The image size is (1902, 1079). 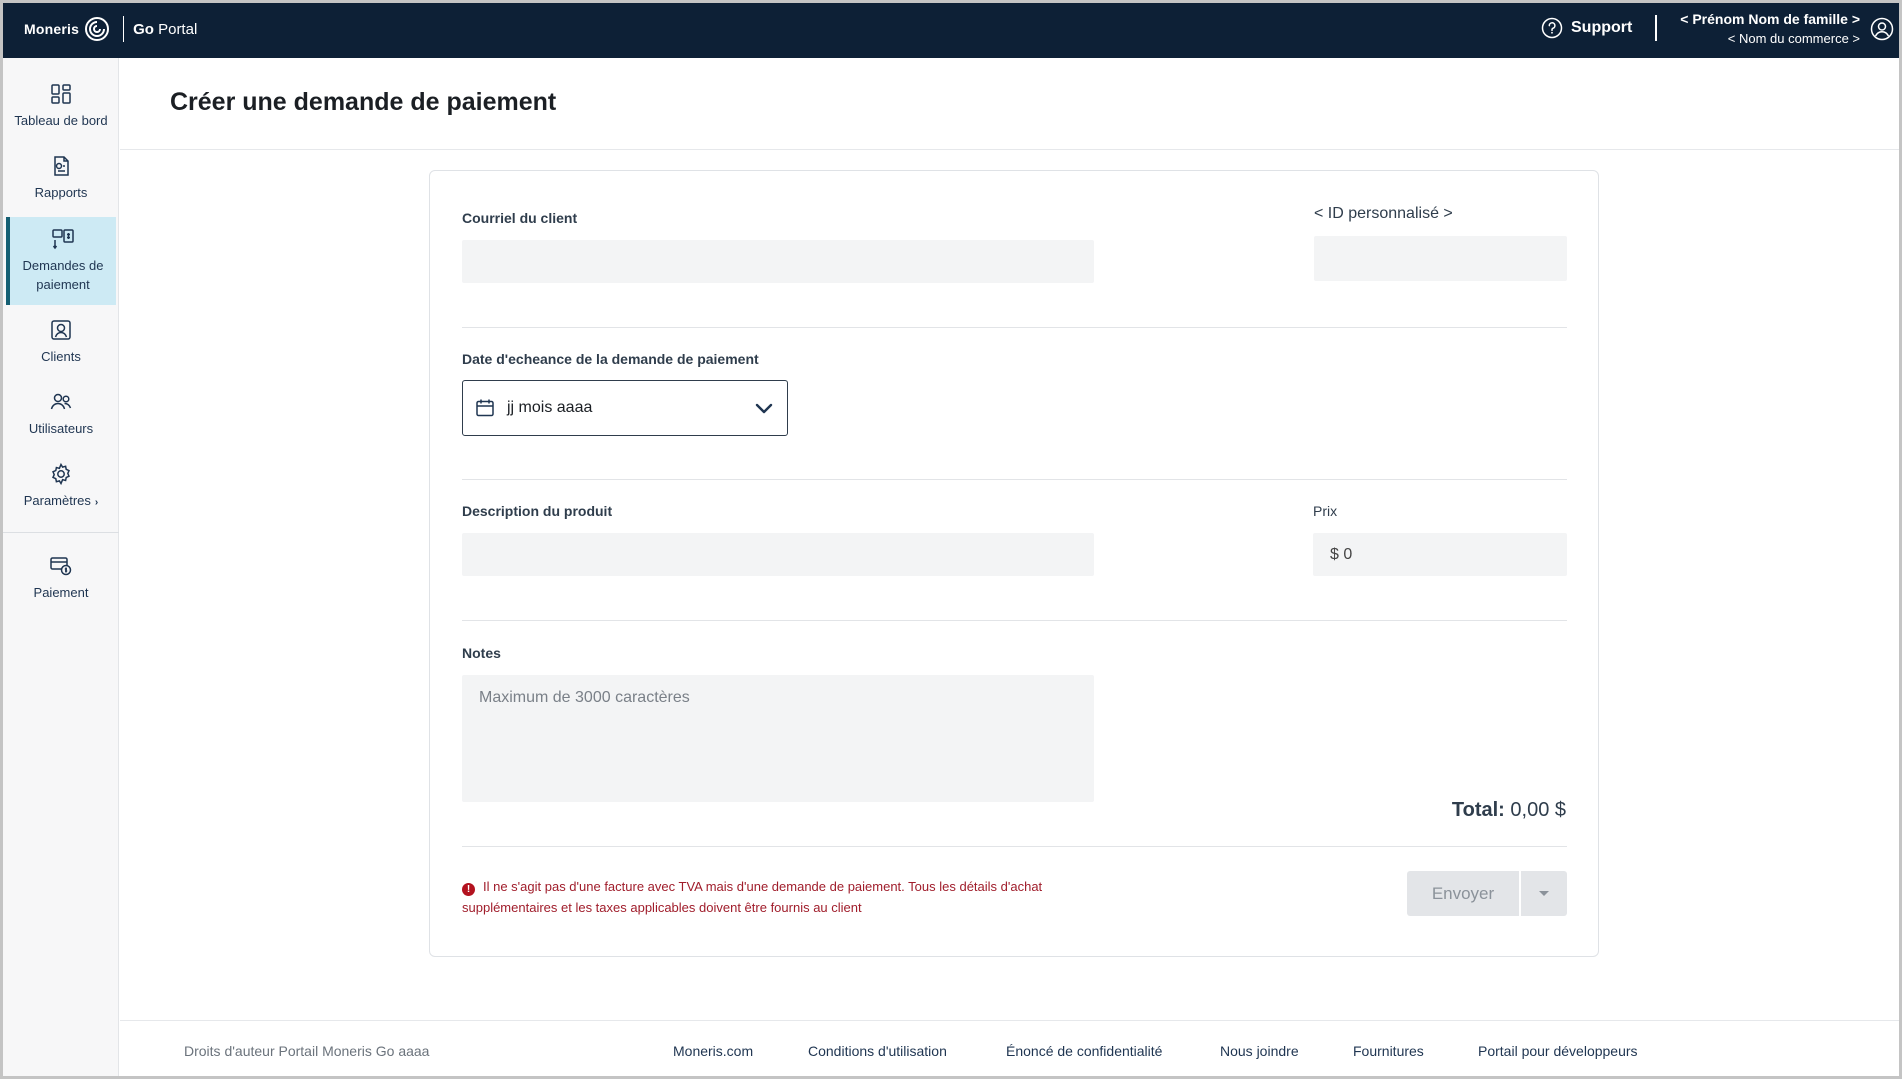 I want to click on email-label: Courriel du client, so click(x=520, y=218).